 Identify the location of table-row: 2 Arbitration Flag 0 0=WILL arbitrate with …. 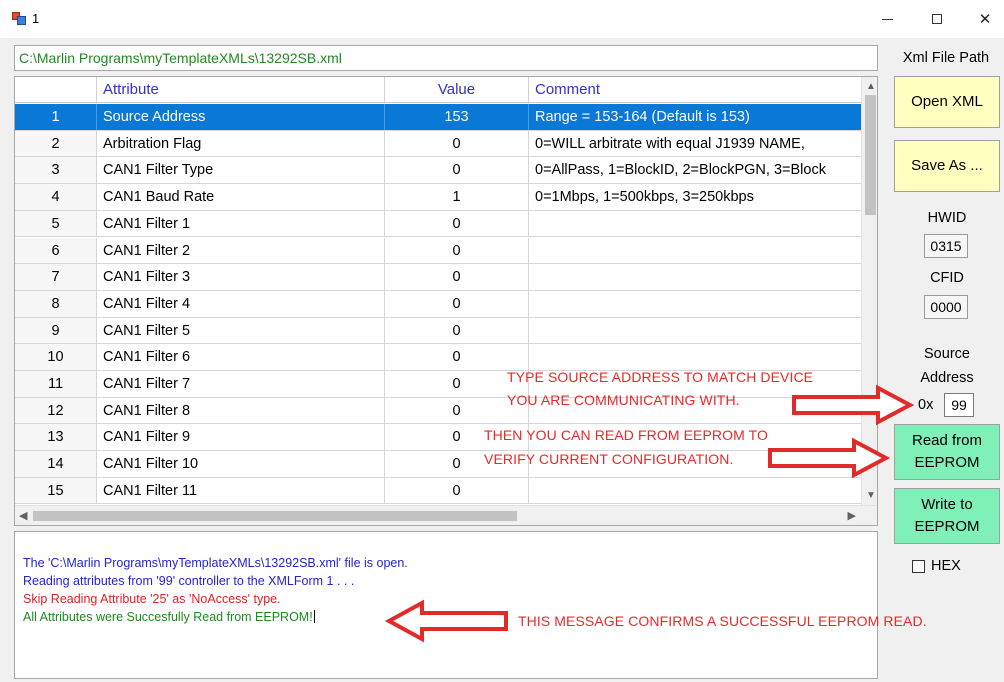
(438, 144).